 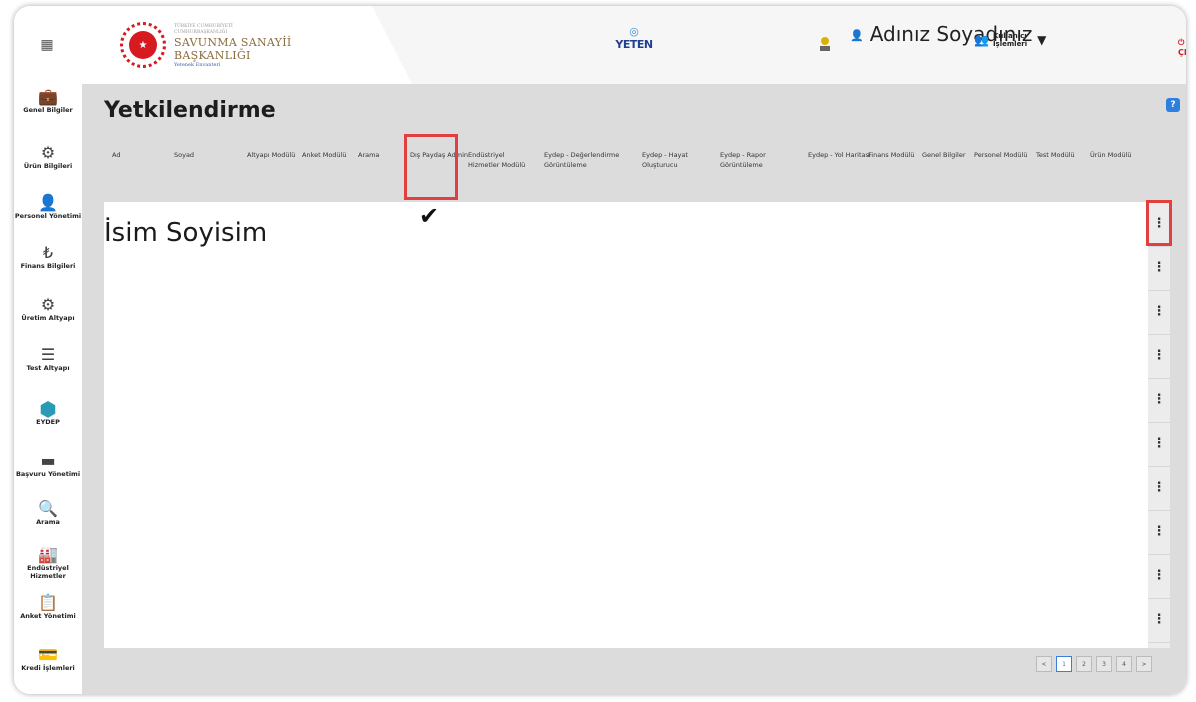 I want to click on sidebar-item-10: 📋 Anket Yönetimi, so click(x=48, y=607).